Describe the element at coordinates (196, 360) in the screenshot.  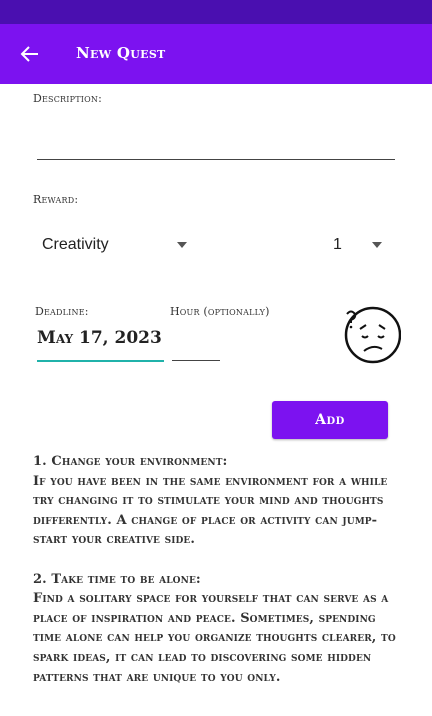
I see `hour-underline` at that location.